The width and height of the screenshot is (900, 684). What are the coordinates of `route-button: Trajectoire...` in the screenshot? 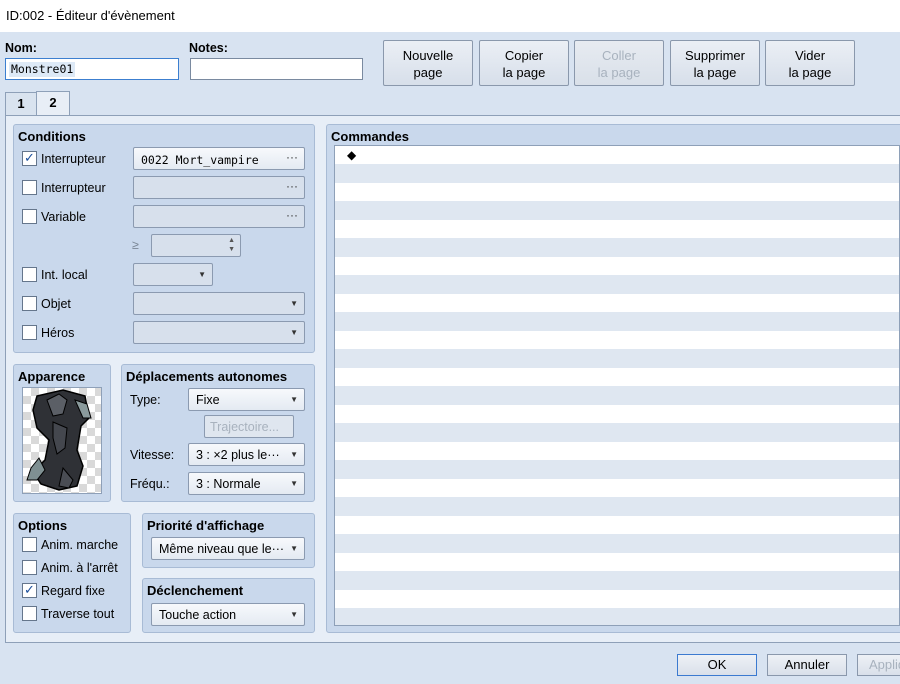 It's located at (249, 426).